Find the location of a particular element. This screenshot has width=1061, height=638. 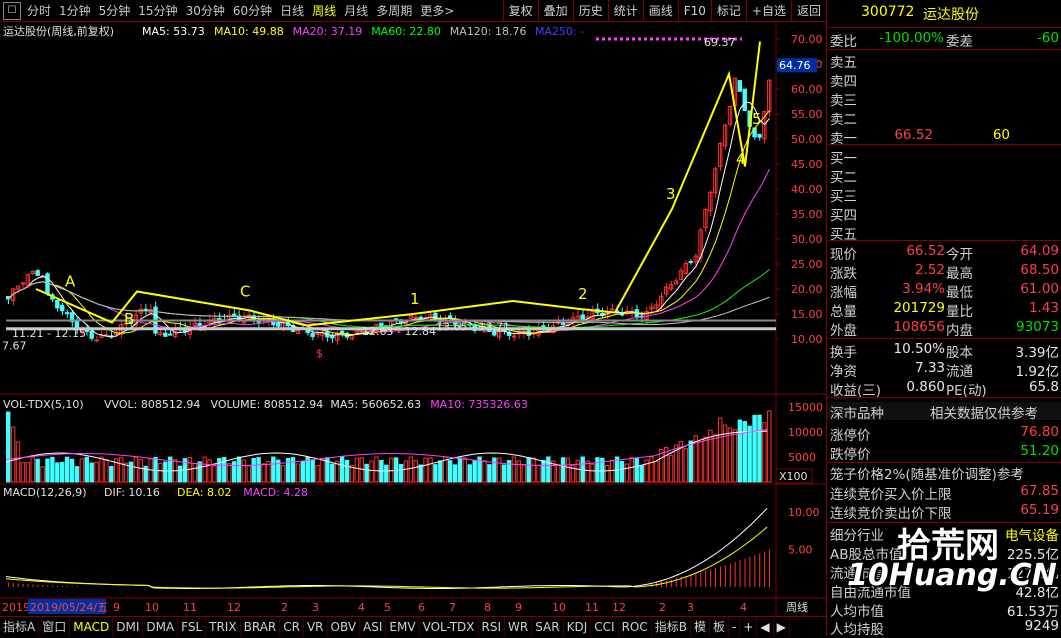

vol-title: VOL-TDX(5,10) is located at coordinates (43, 404).